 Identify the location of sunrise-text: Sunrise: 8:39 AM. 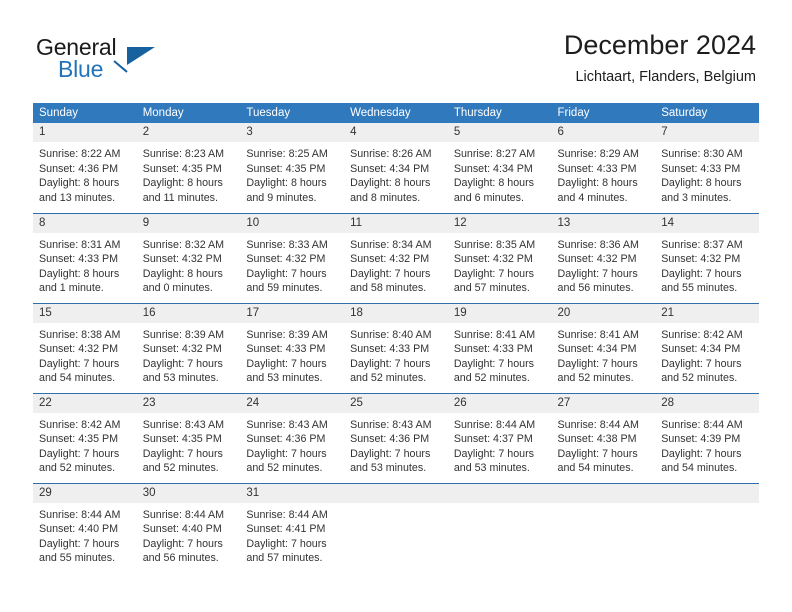
(183, 334).